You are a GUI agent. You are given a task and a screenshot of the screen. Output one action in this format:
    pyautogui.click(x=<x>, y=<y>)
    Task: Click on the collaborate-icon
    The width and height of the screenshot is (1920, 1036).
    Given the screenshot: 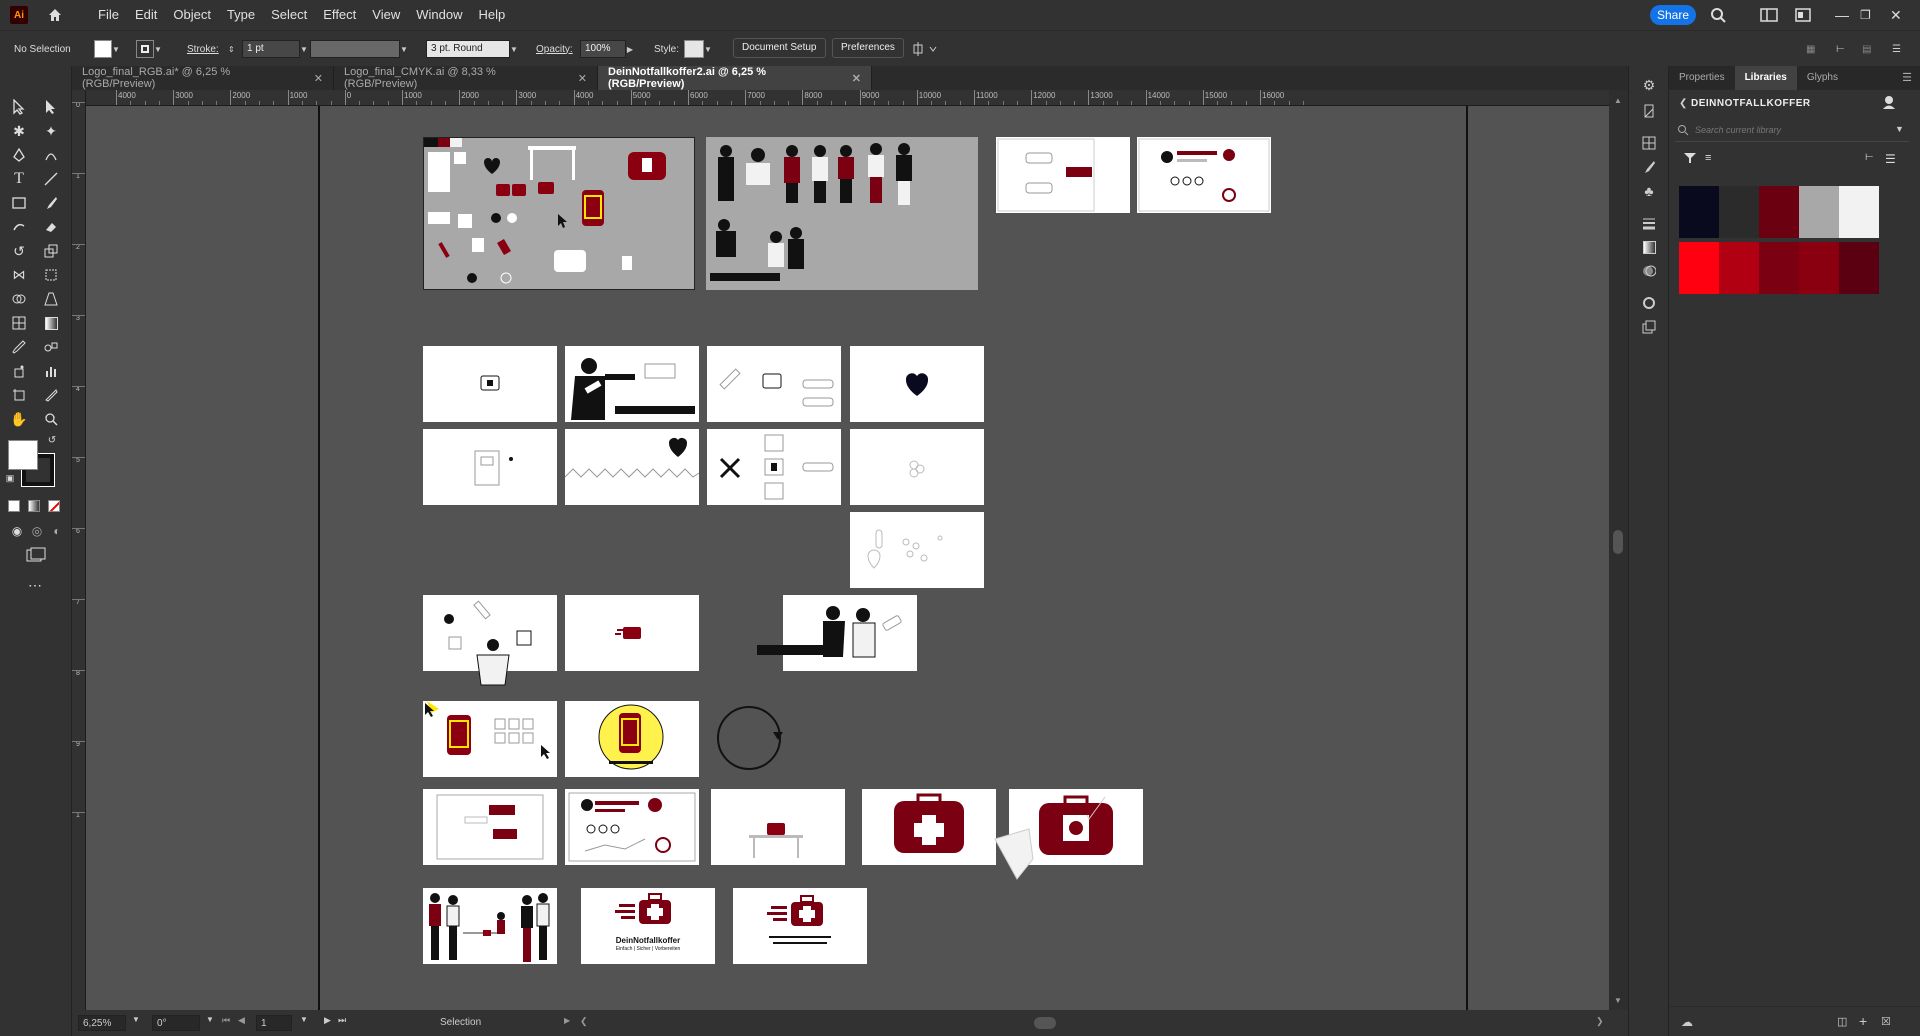 What is the action you would take?
    pyautogui.click(x=1889, y=103)
    